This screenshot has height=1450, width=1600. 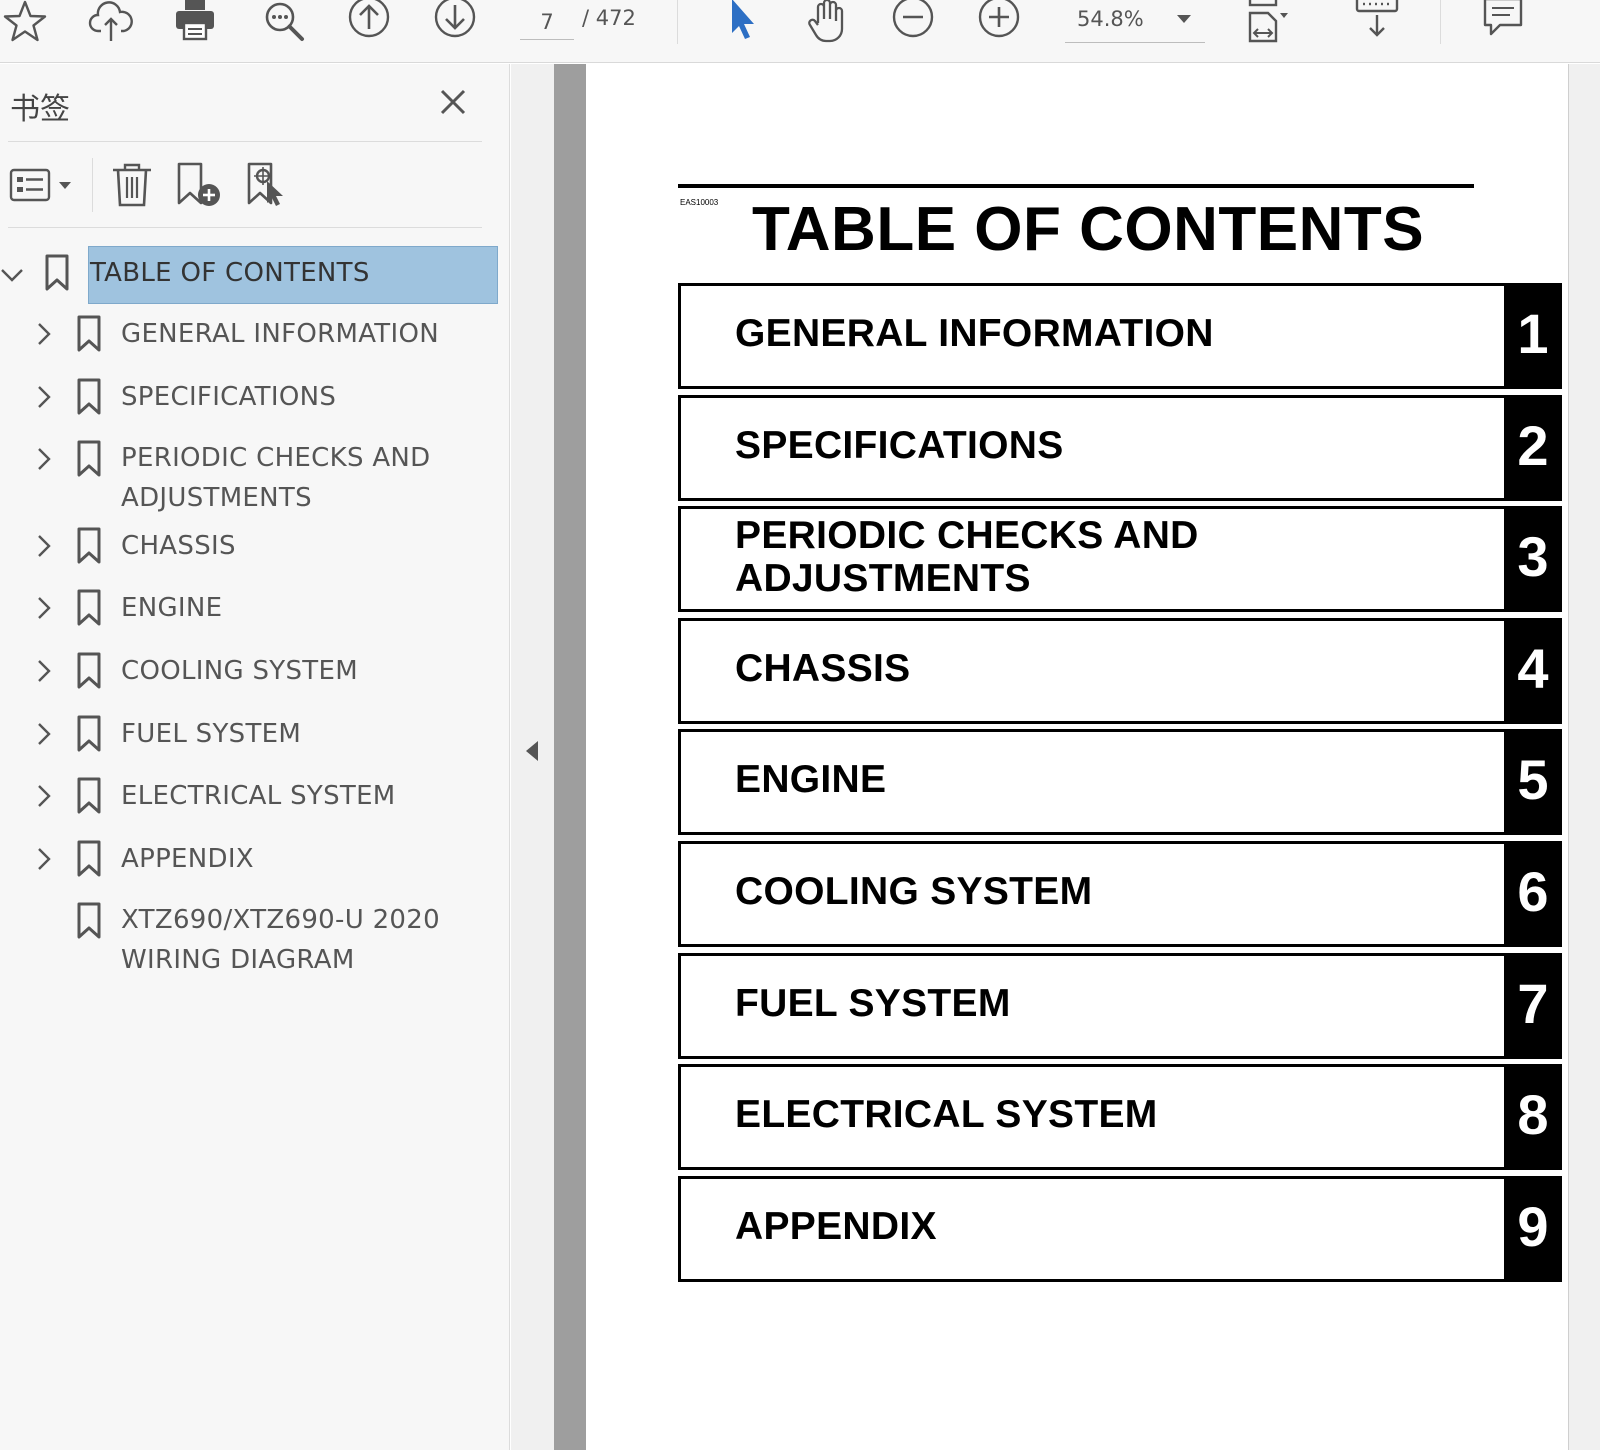 I want to click on bookmark-label: CHASSIS, so click(x=178, y=546).